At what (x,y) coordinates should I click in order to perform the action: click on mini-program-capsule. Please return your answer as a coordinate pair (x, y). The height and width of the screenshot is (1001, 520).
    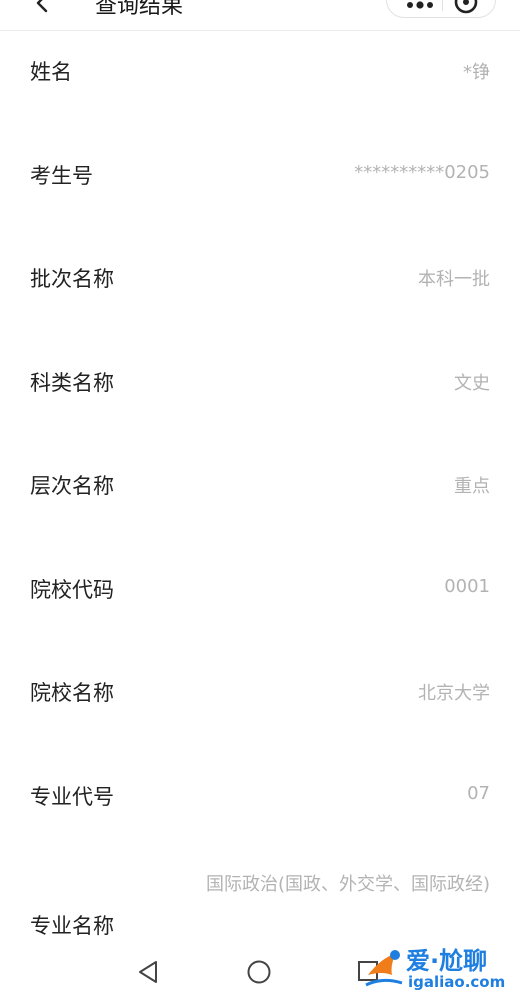
    Looking at the image, I should click on (441, 9).